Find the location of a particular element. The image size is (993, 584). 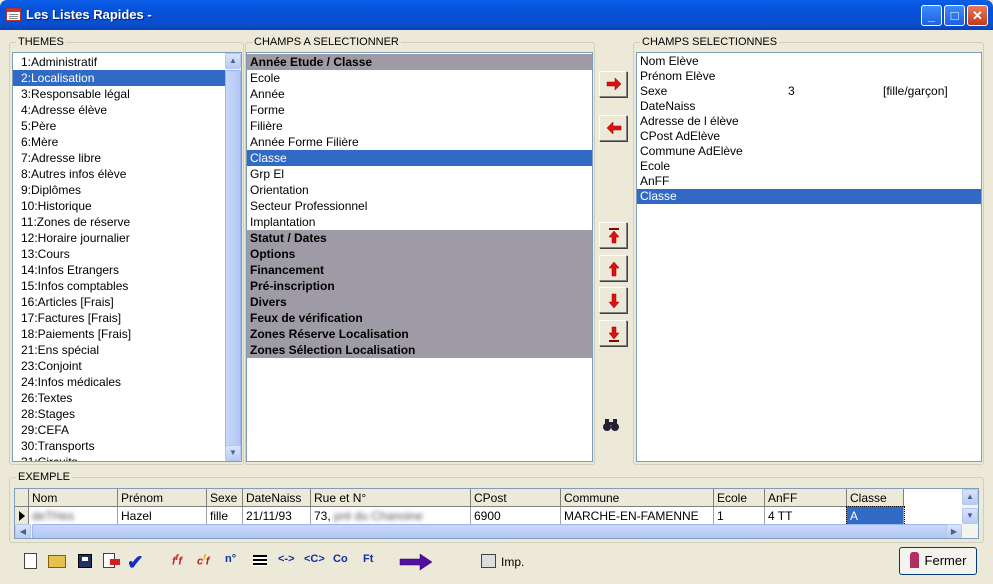

theme-item: 14:Infos Etrangers is located at coordinates (119, 270).